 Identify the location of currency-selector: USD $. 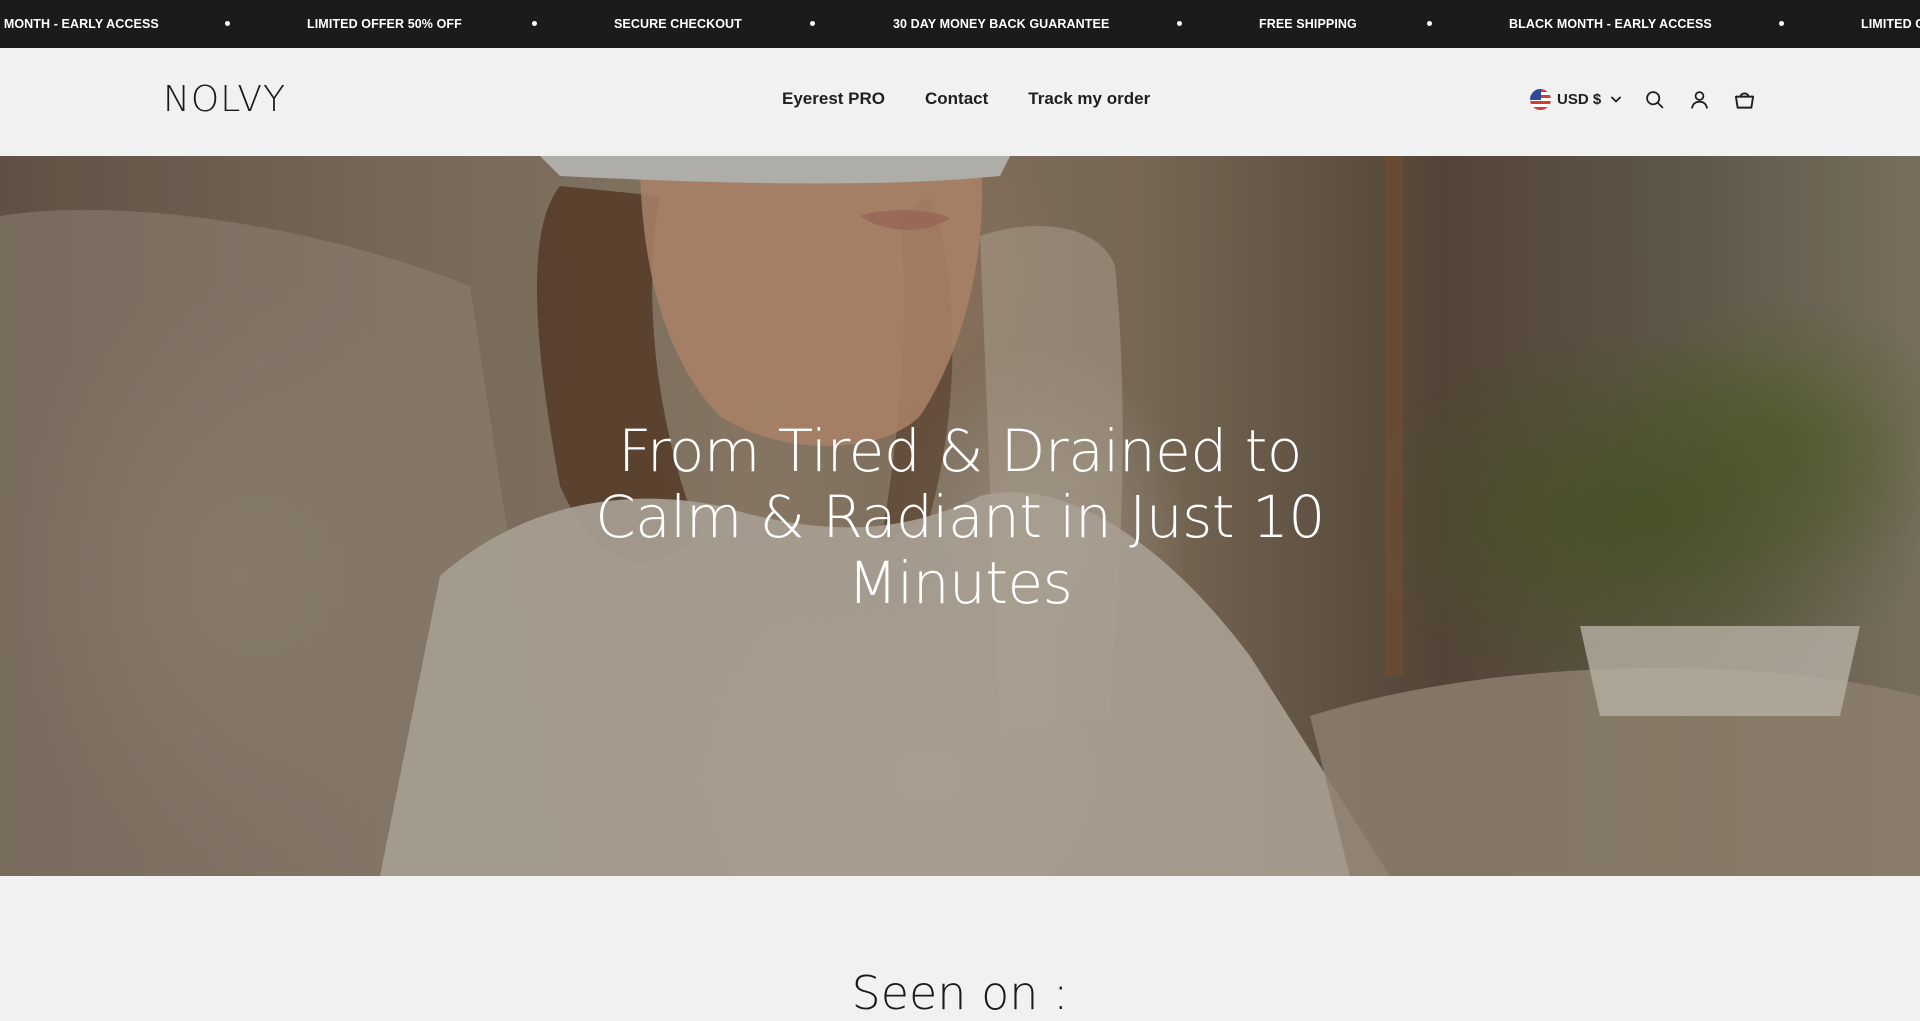
(1576, 99).